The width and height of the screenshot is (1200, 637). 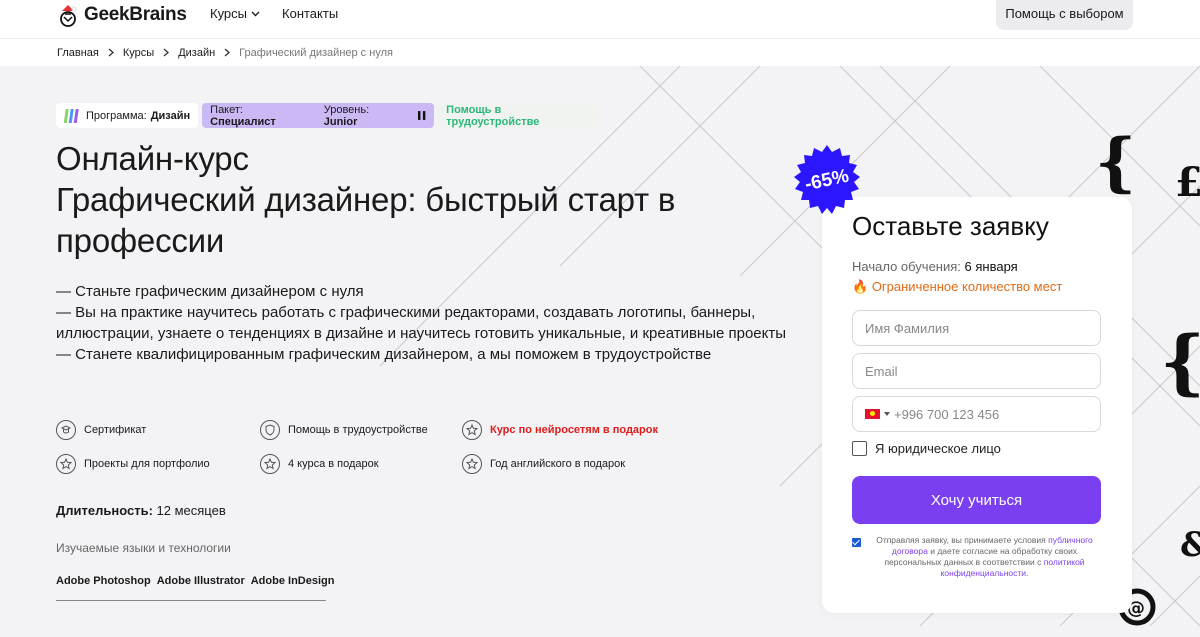 I want to click on consent-checkbox, so click(x=856, y=542).